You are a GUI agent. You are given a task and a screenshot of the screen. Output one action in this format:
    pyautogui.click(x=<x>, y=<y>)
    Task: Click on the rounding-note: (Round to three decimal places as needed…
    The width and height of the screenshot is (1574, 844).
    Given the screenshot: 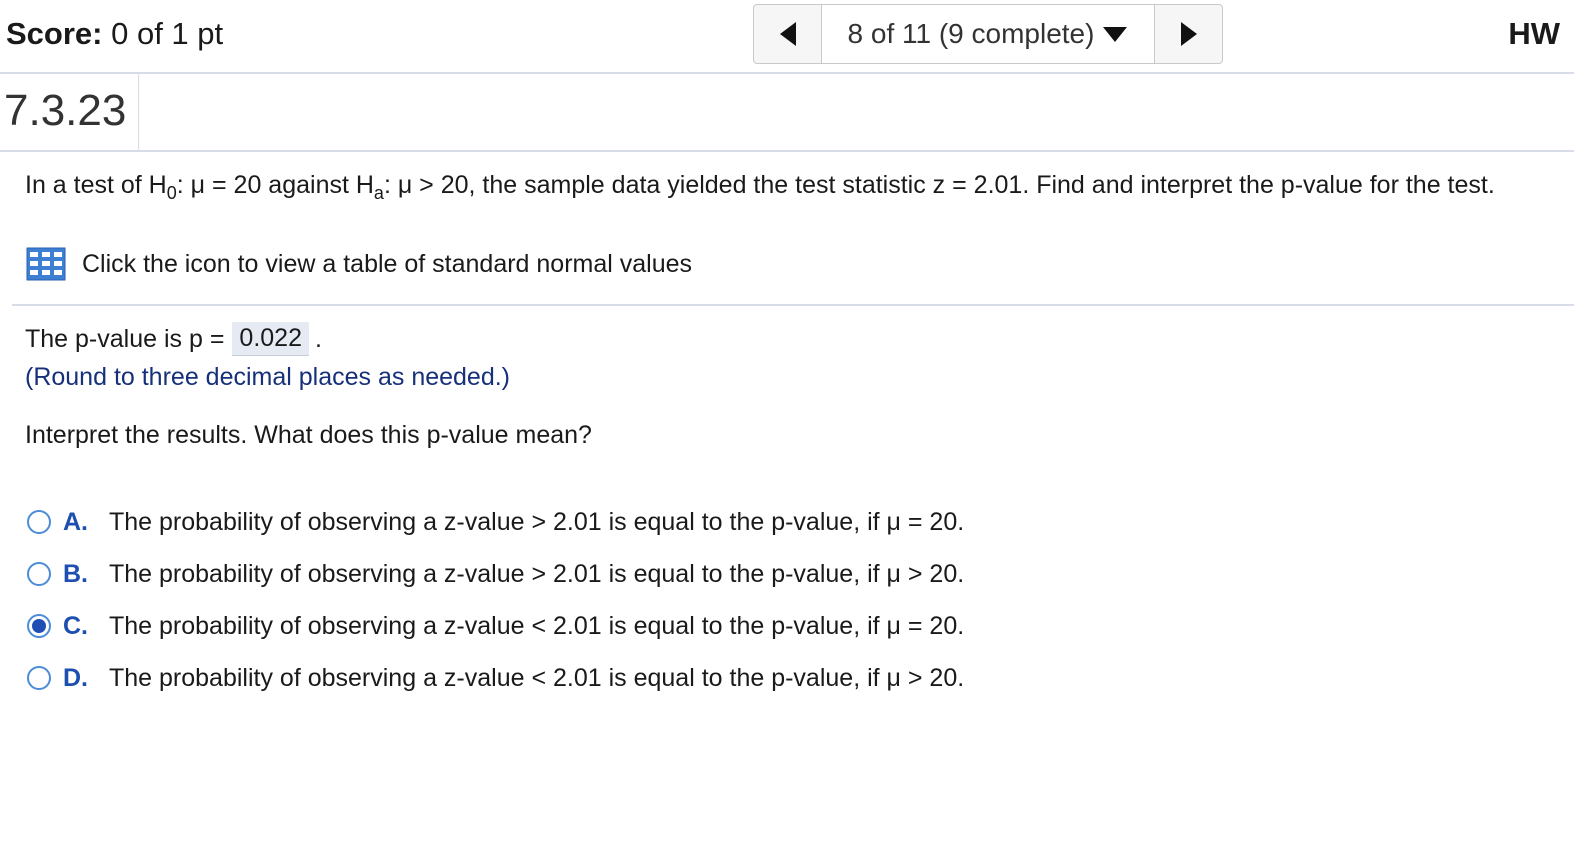 What is the action you would take?
    pyautogui.click(x=268, y=377)
    